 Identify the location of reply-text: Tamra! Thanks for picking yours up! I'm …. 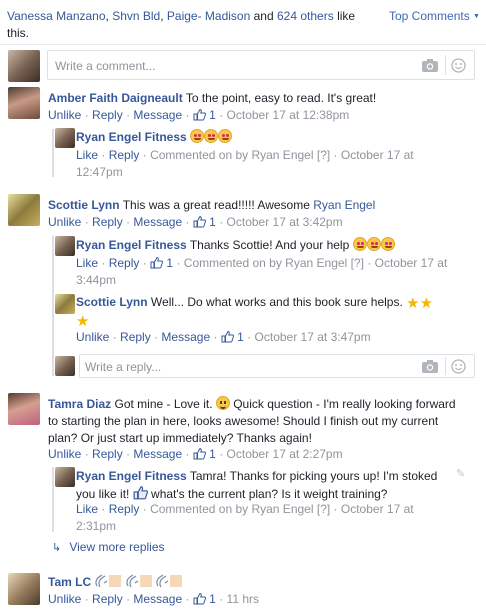
(313, 476).